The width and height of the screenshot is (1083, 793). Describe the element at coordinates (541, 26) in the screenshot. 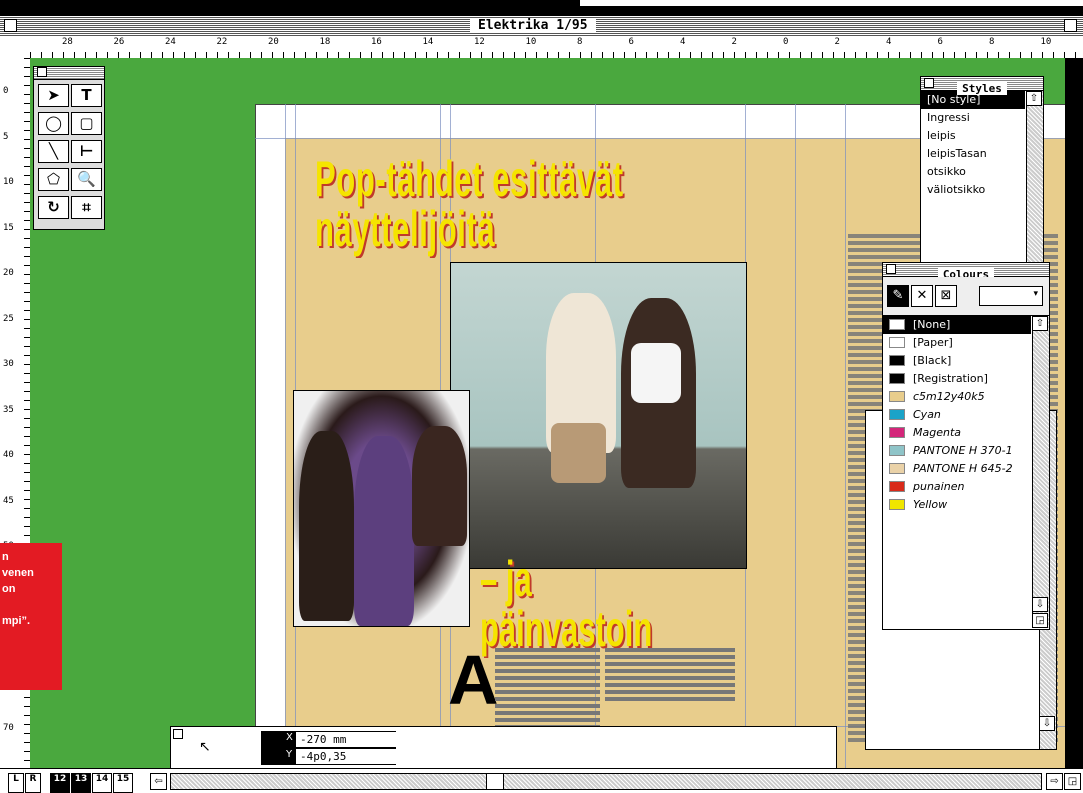

I see `window-title-bar: Elektrika 1/95` at that location.